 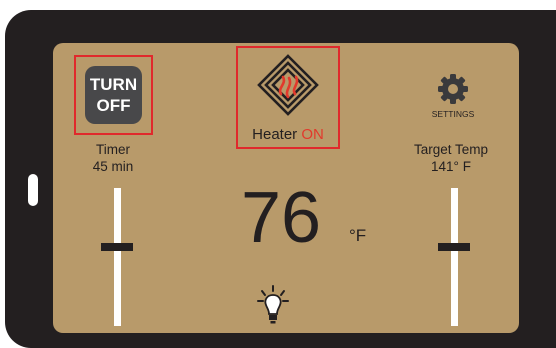 What do you see at coordinates (281, 218) in the screenshot?
I see `current-temperature: 76` at bounding box center [281, 218].